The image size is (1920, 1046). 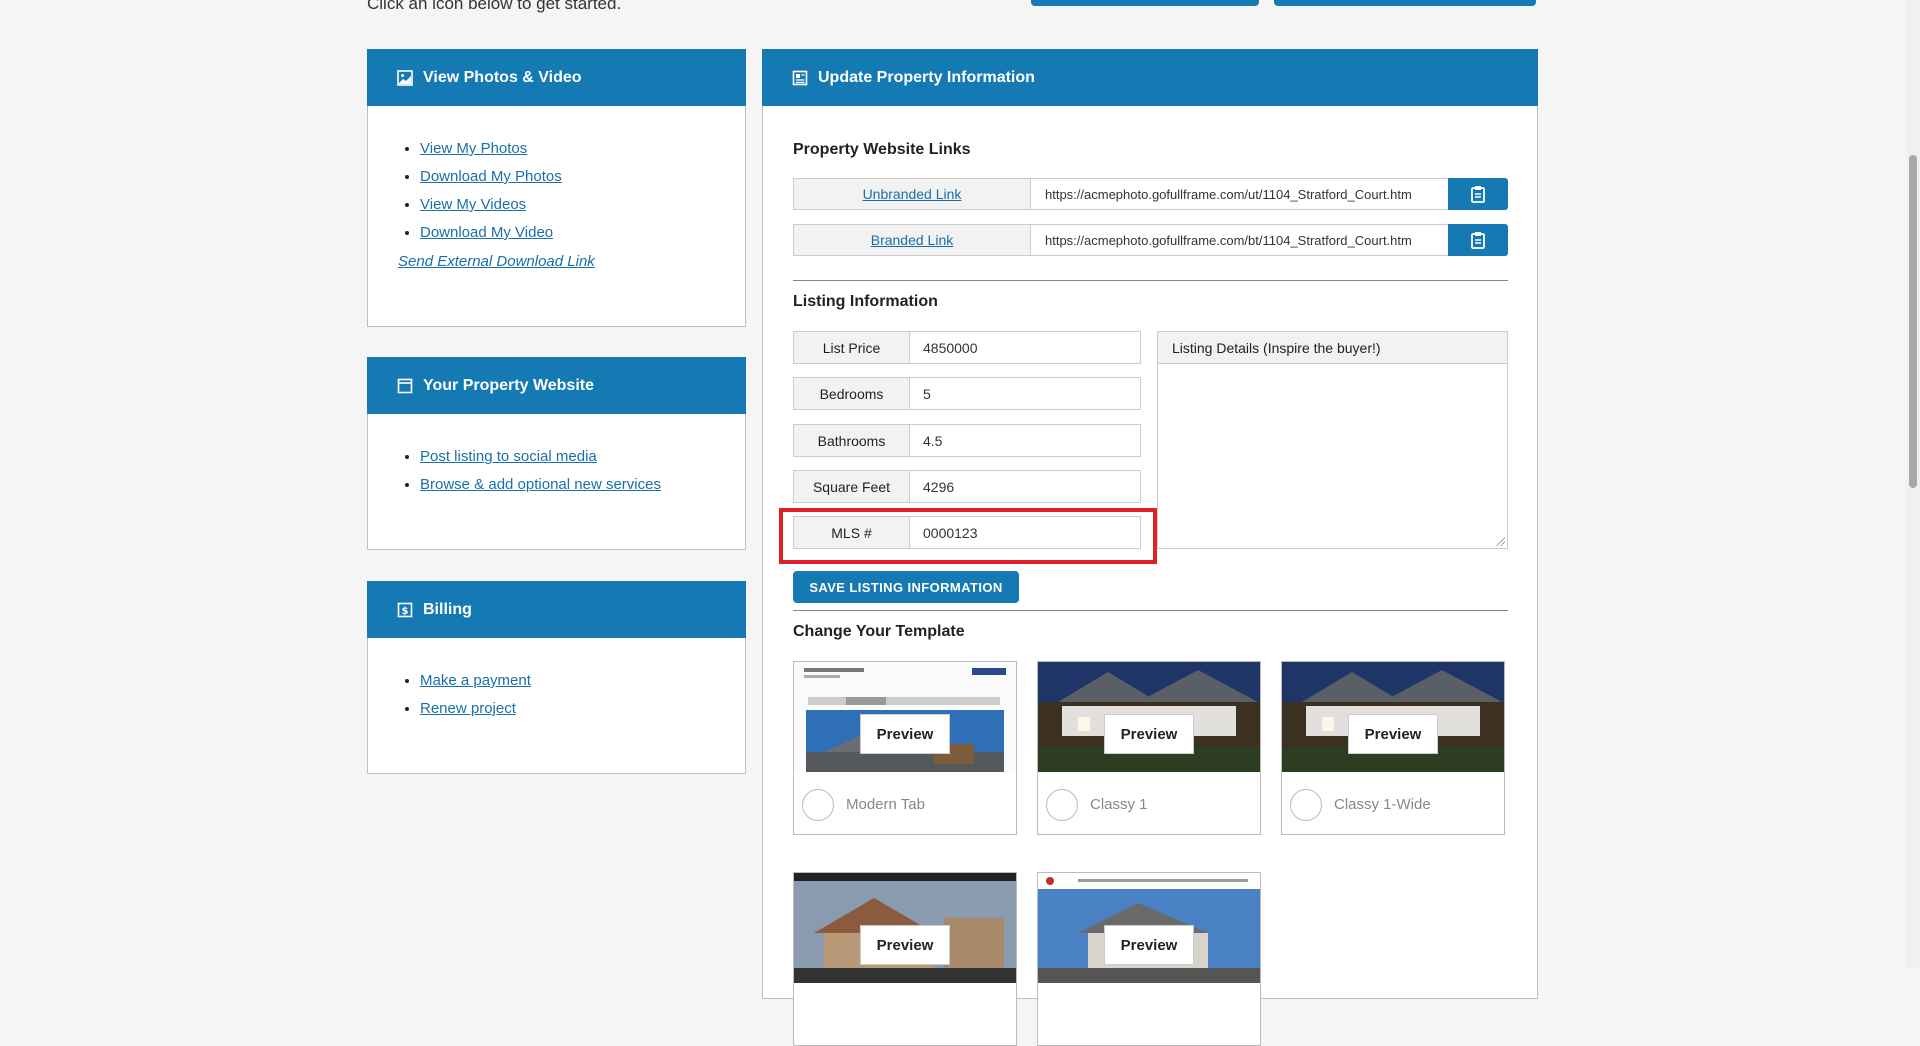 What do you see at coordinates (1025, 393) in the screenshot?
I see `bedrooms-input: 5` at bounding box center [1025, 393].